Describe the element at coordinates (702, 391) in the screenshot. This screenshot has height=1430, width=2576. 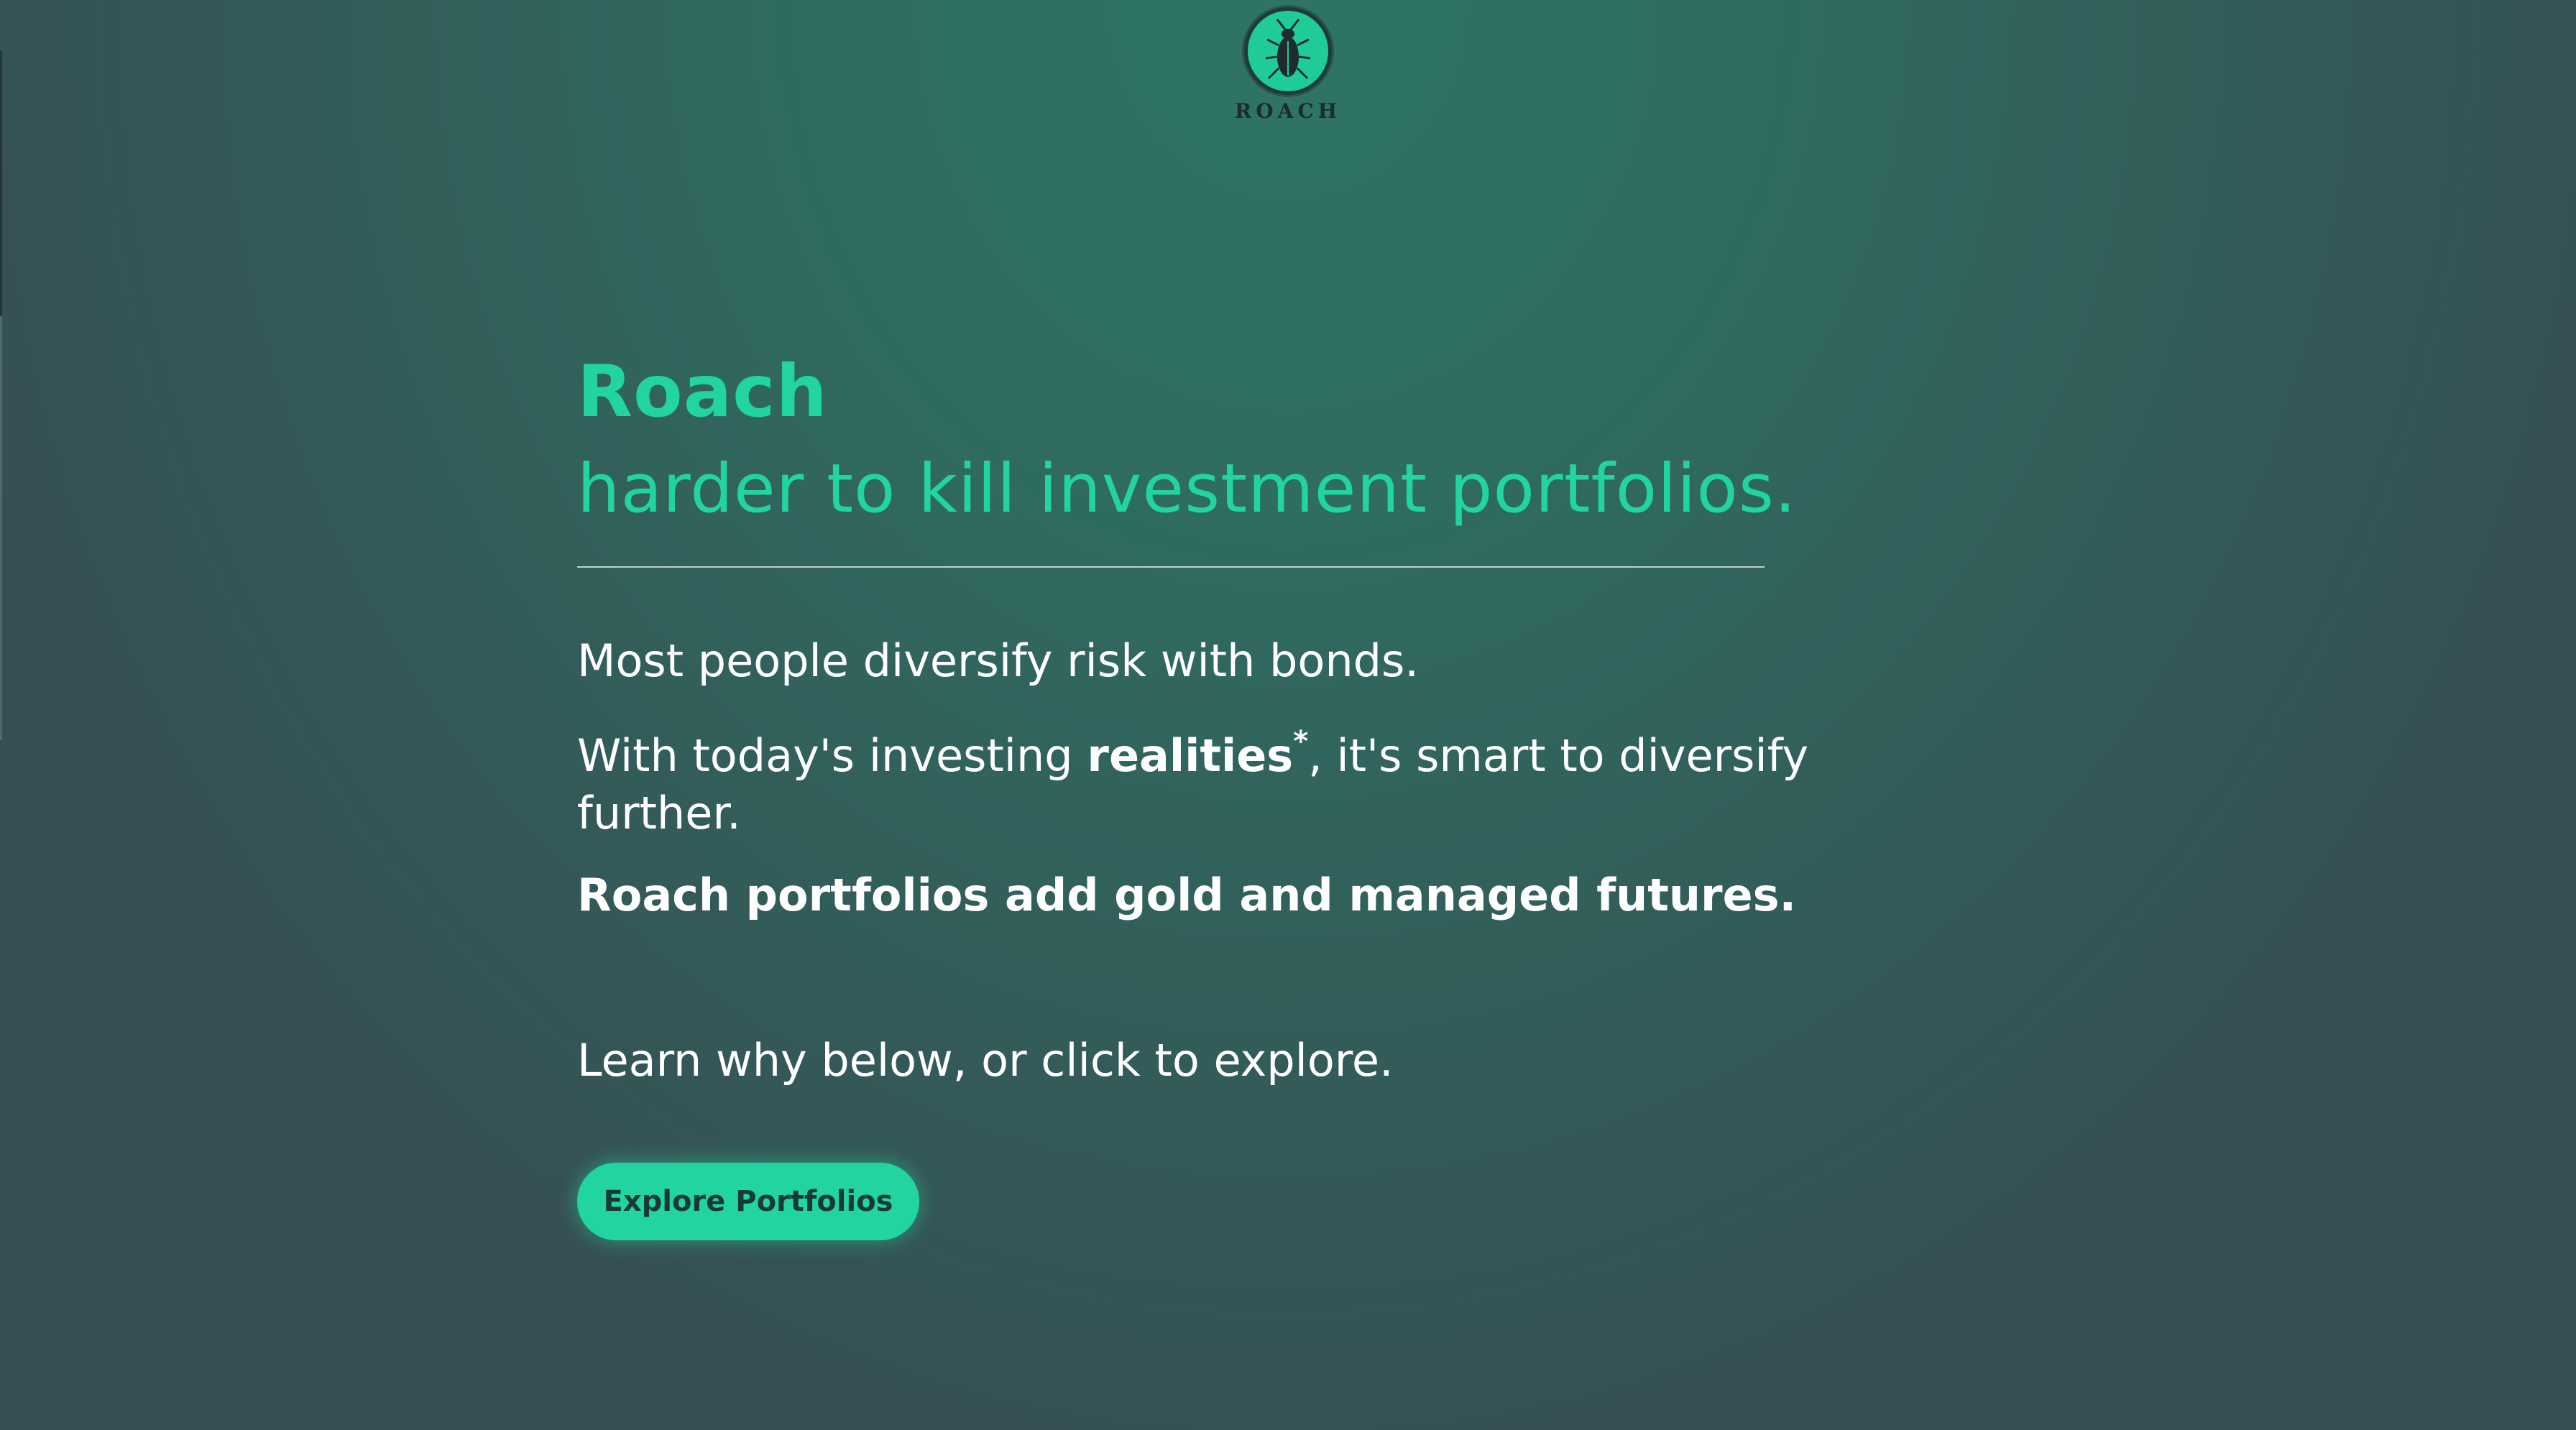
I see `brand-title: Roach` at that location.